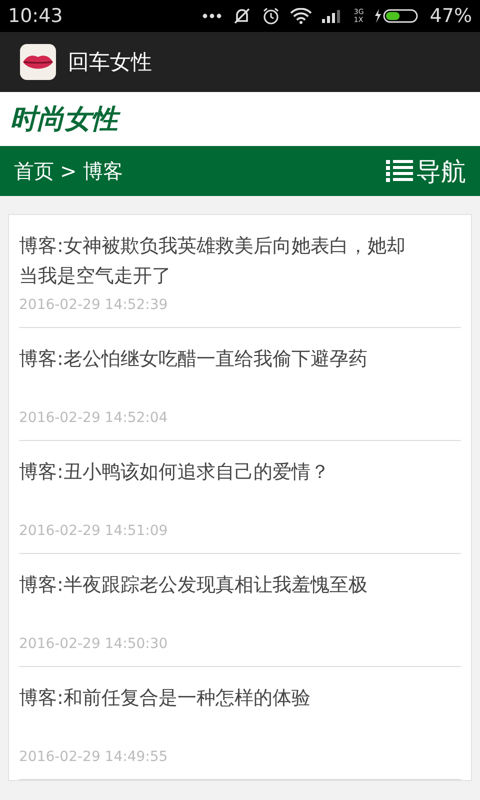 The width and height of the screenshot is (480, 800). Describe the element at coordinates (219, 472) in the screenshot. I see `post-title-link: 博客:丑小鸭该如何追求自己的爱情？` at that location.